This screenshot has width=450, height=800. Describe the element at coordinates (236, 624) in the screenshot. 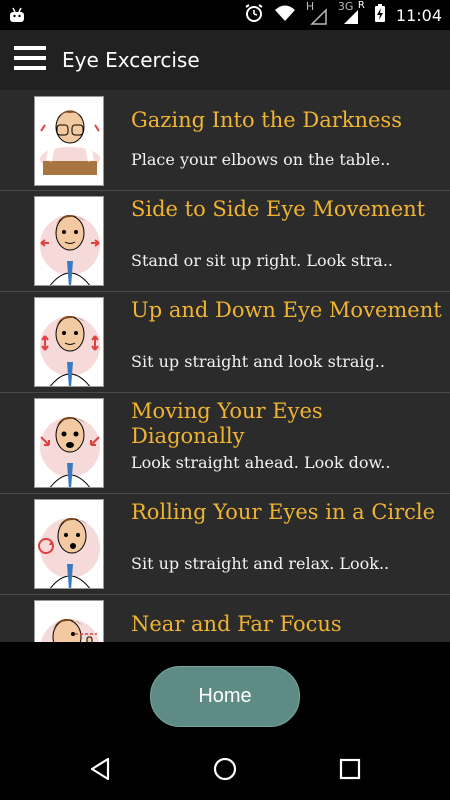

I see `exercise-title: Near and Far Focus` at that location.